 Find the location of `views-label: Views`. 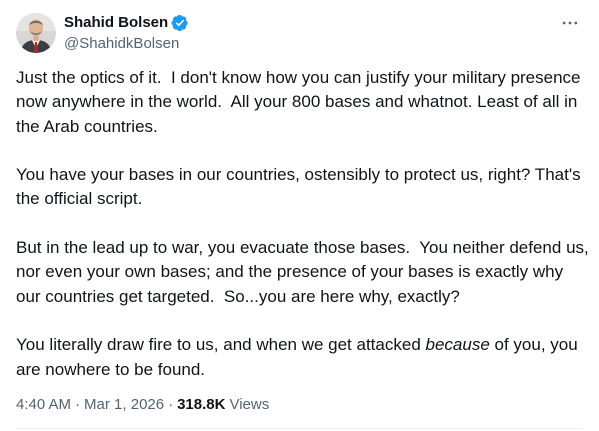

views-label: Views is located at coordinates (249, 404).